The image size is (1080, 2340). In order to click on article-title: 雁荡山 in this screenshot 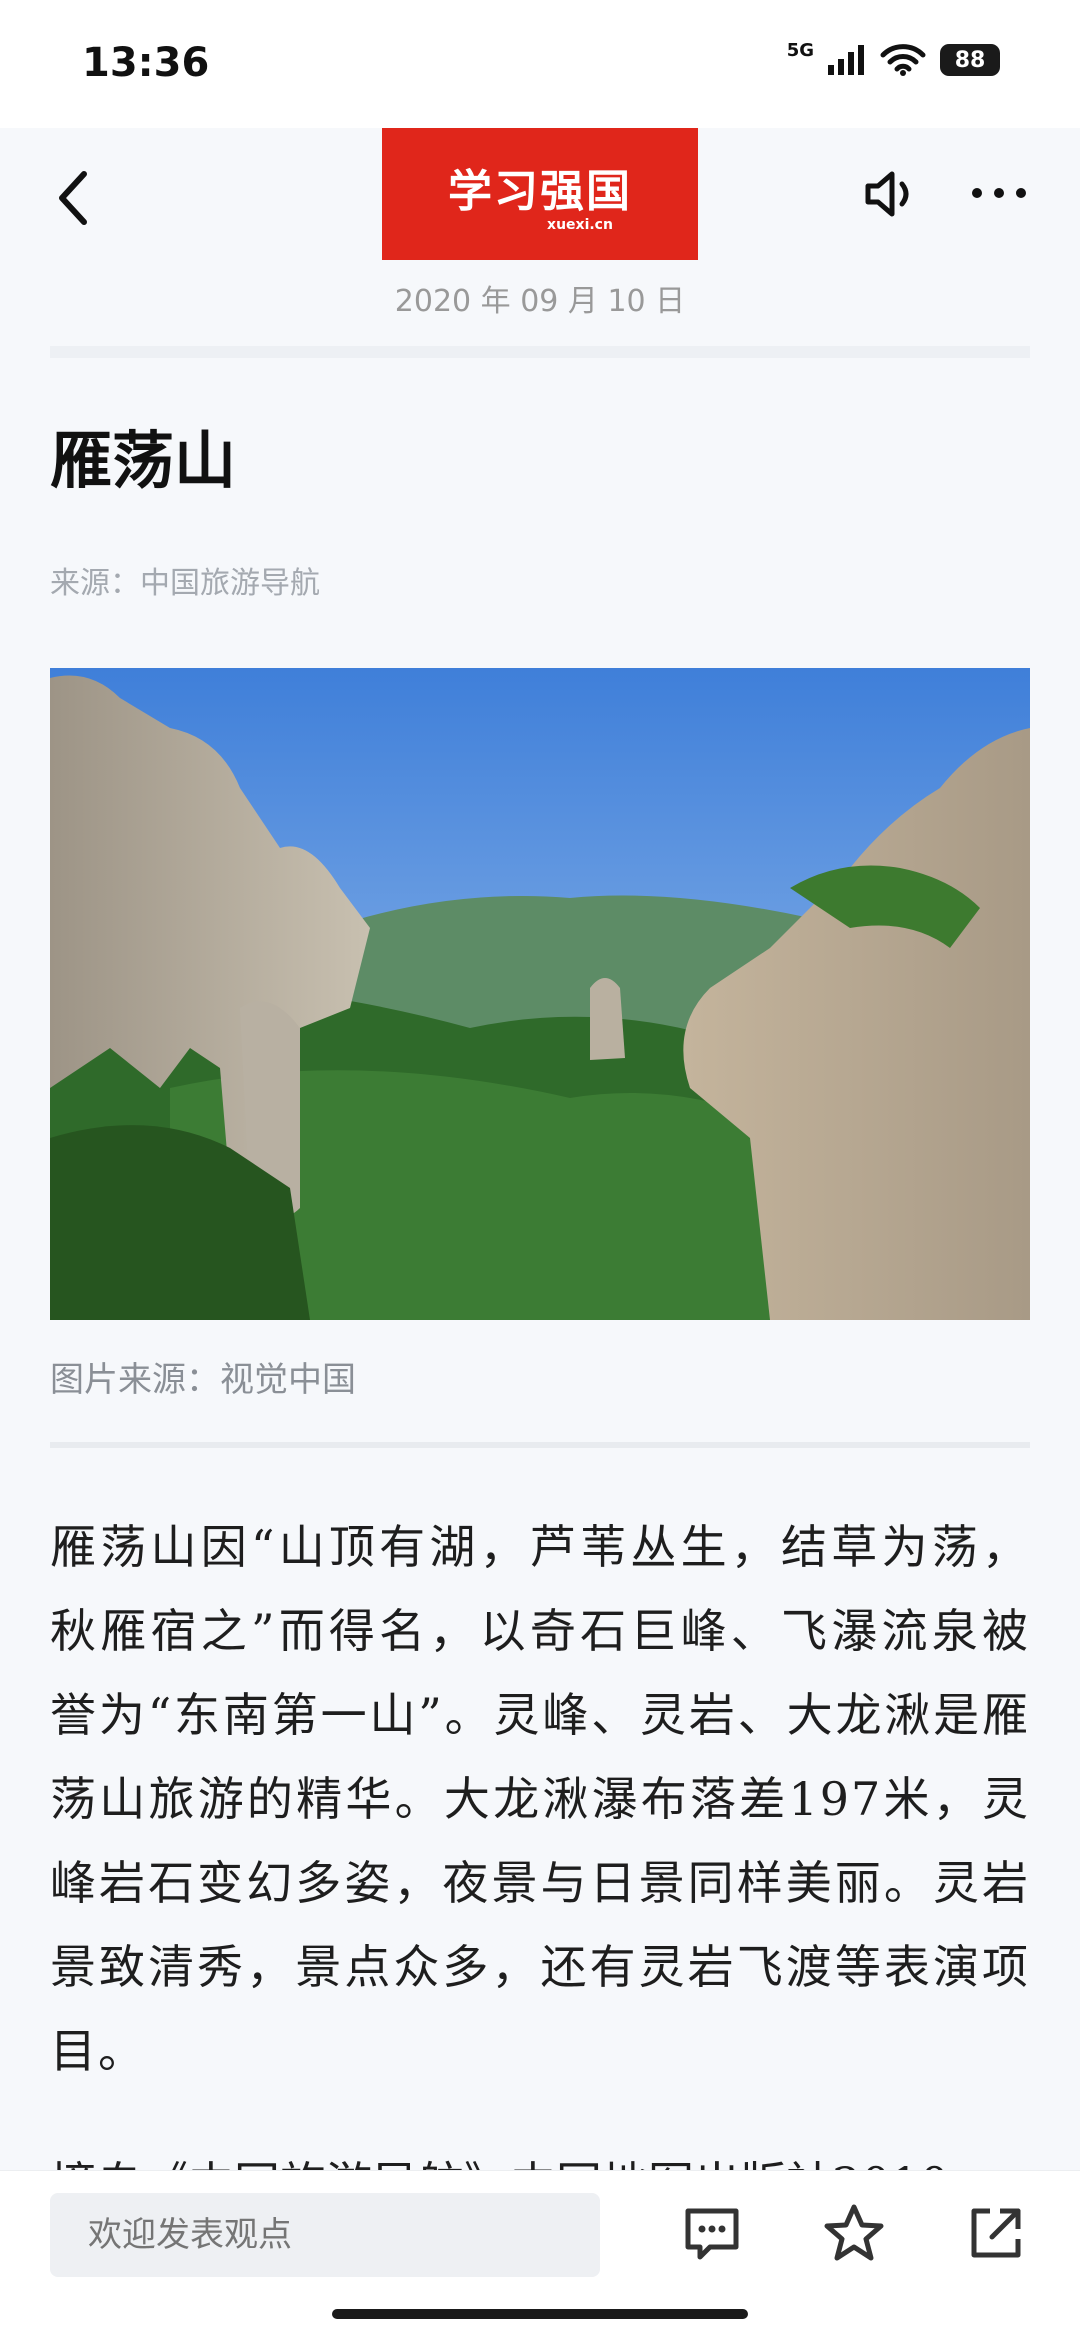, I will do `click(143, 460)`.